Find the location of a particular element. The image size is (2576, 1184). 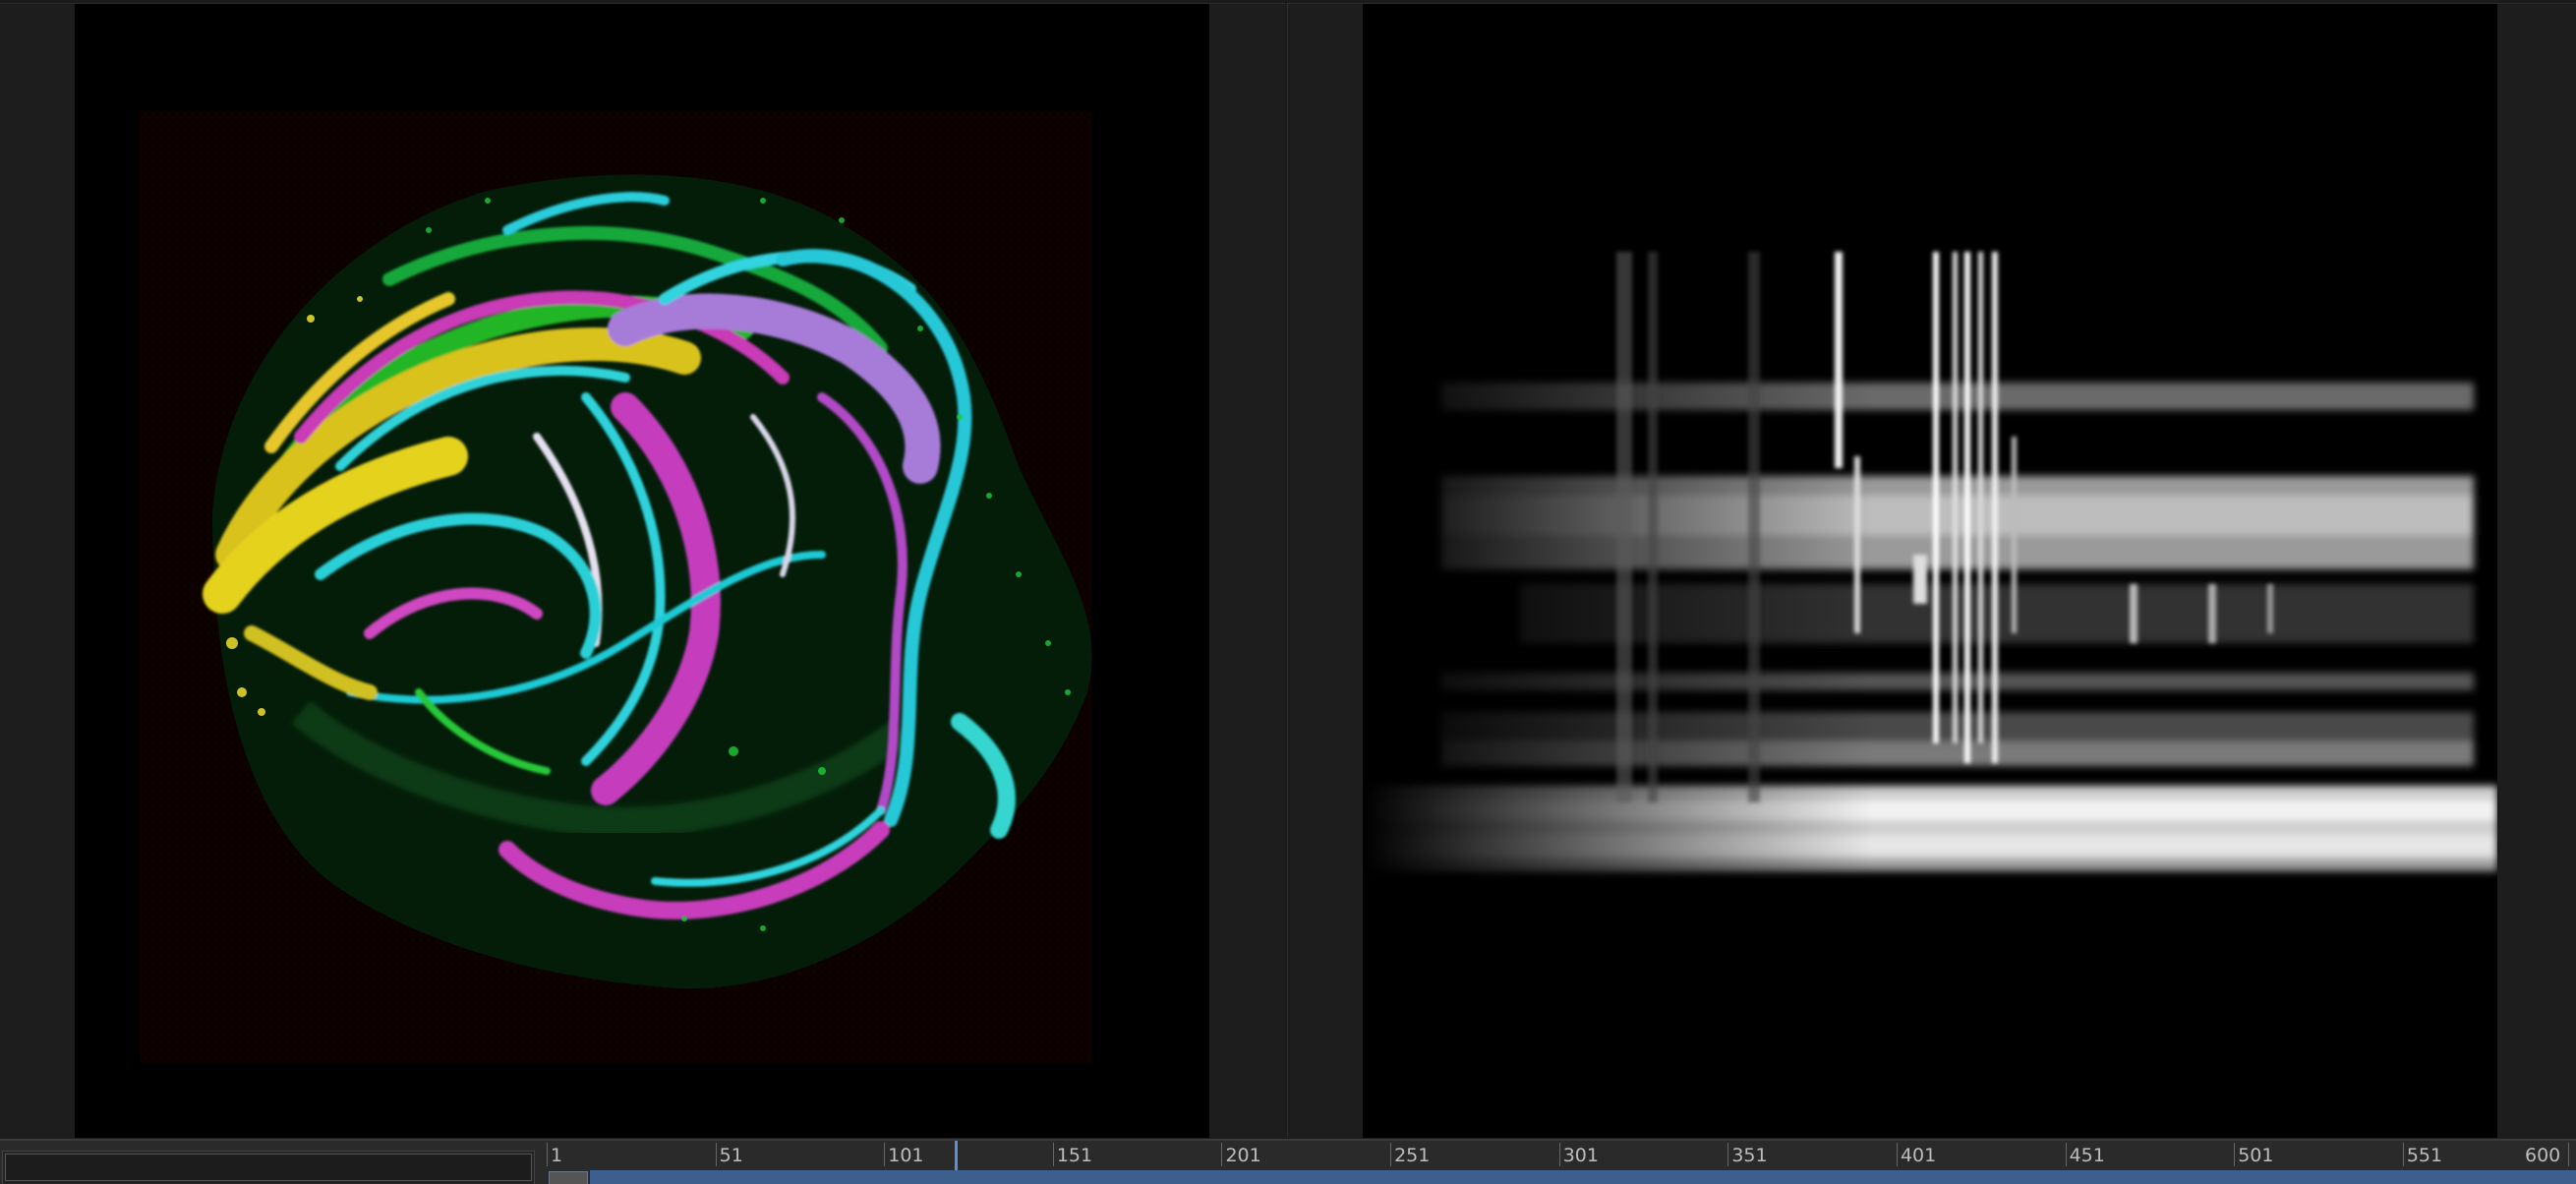

timeline-frame-panel is located at coordinates (268, 1167).